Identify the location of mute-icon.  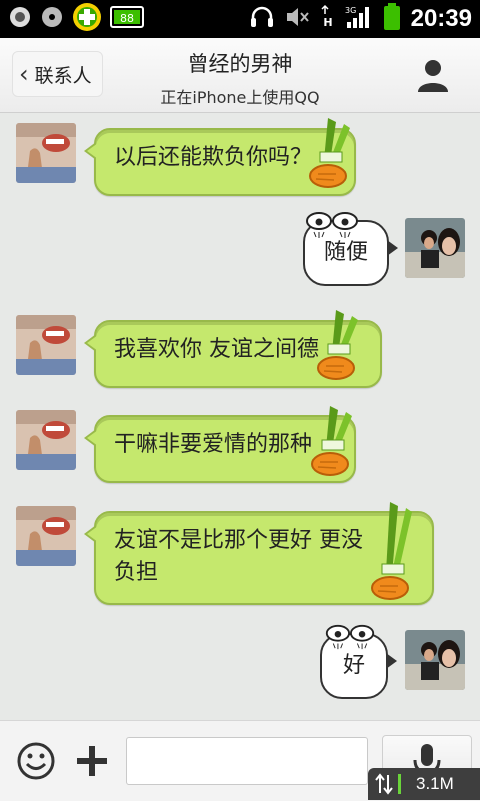
(298, 19).